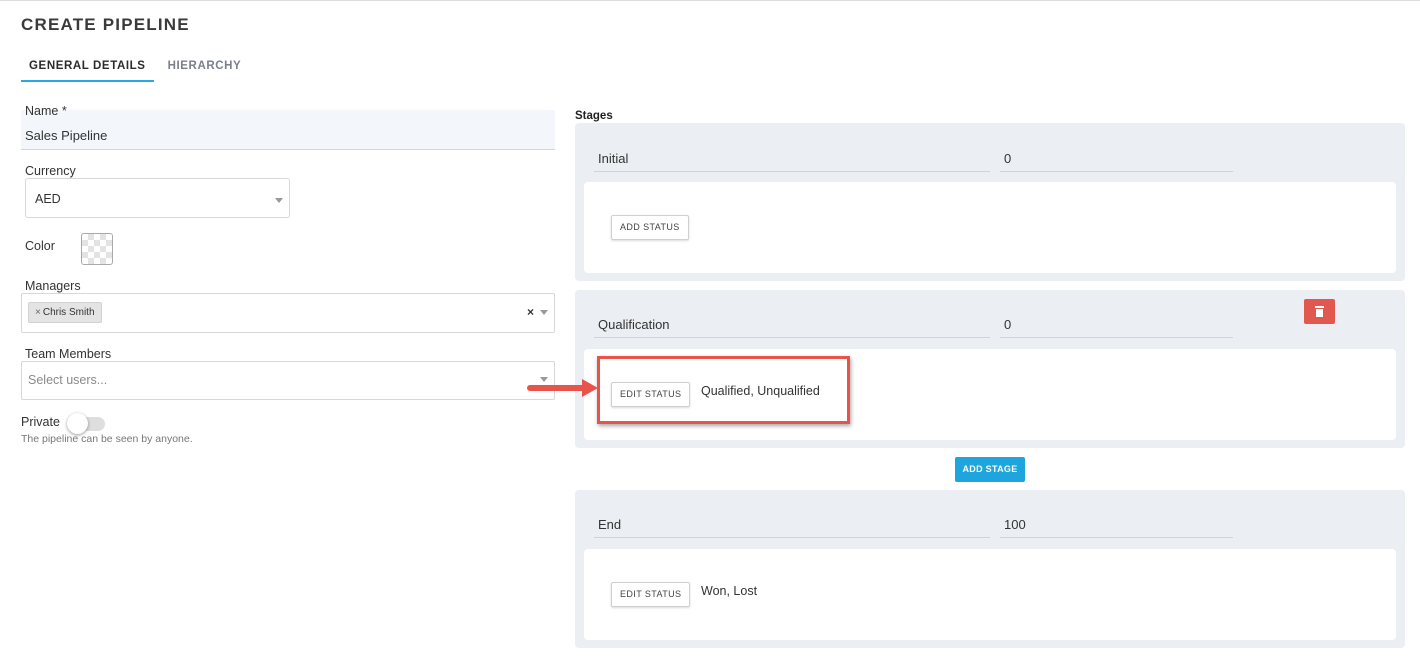 The height and width of the screenshot is (658, 1420). I want to click on stage-probability-input: 100, so click(1116, 523).